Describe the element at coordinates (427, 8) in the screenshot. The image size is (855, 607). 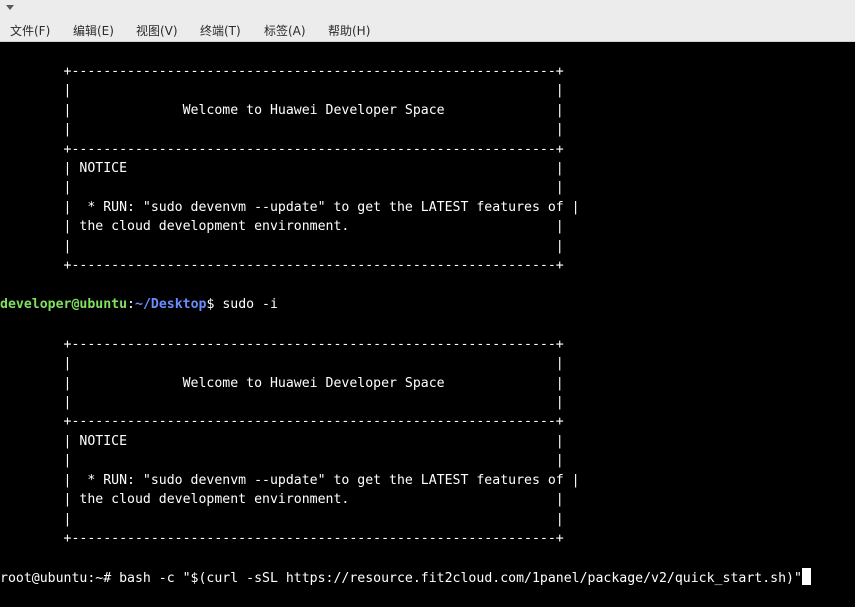
I see `title-bar` at that location.